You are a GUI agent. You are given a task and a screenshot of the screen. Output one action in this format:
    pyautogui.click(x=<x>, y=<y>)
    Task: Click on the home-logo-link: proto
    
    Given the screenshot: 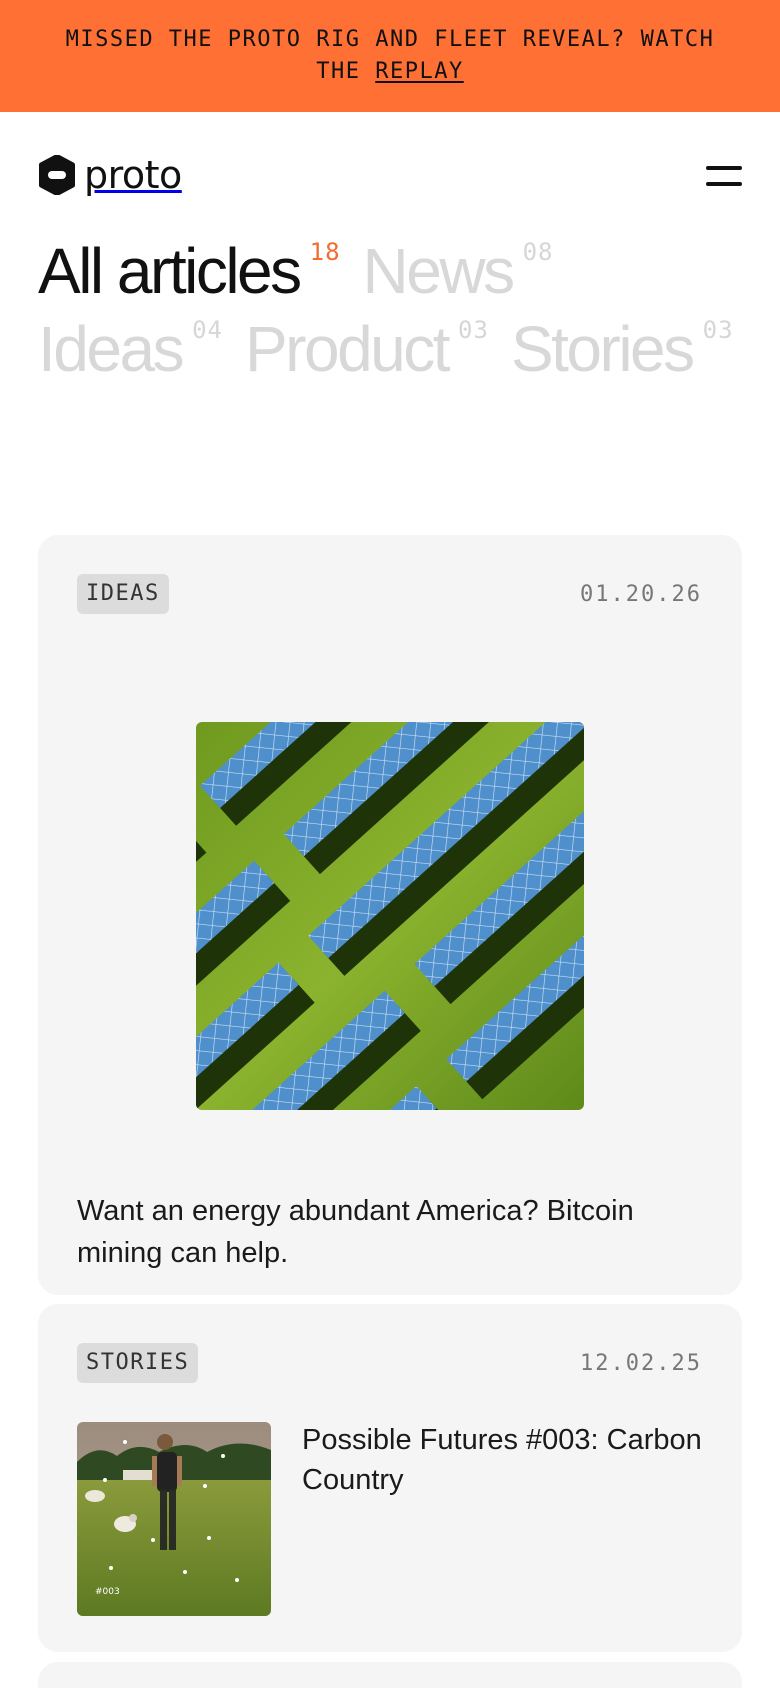 What is the action you would take?
    pyautogui.click(x=110, y=175)
    